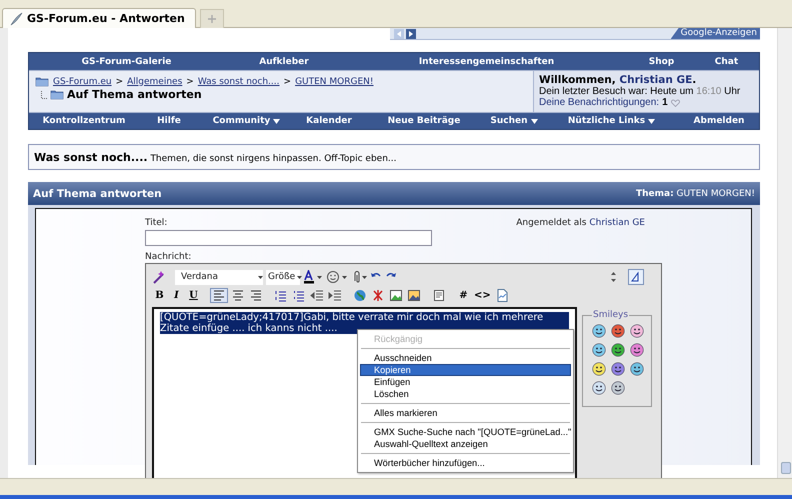 The width and height of the screenshot is (792, 499). I want to click on menu-item: Alles markieren, so click(465, 413).